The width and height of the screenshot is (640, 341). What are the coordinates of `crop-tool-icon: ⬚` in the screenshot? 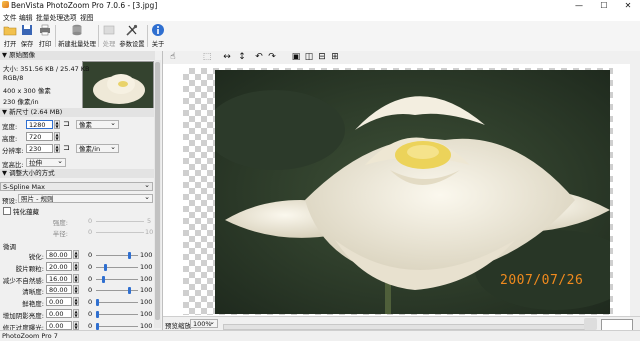 It's located at (207, 57).